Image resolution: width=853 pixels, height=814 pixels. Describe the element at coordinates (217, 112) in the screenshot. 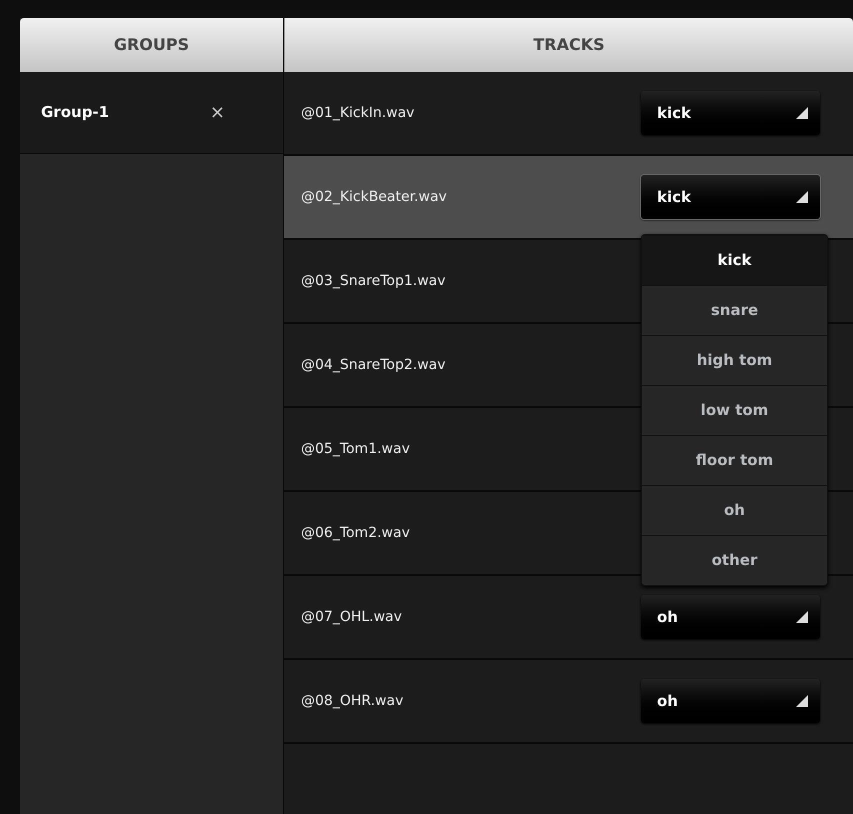

I see `close-button: ×` at that location.